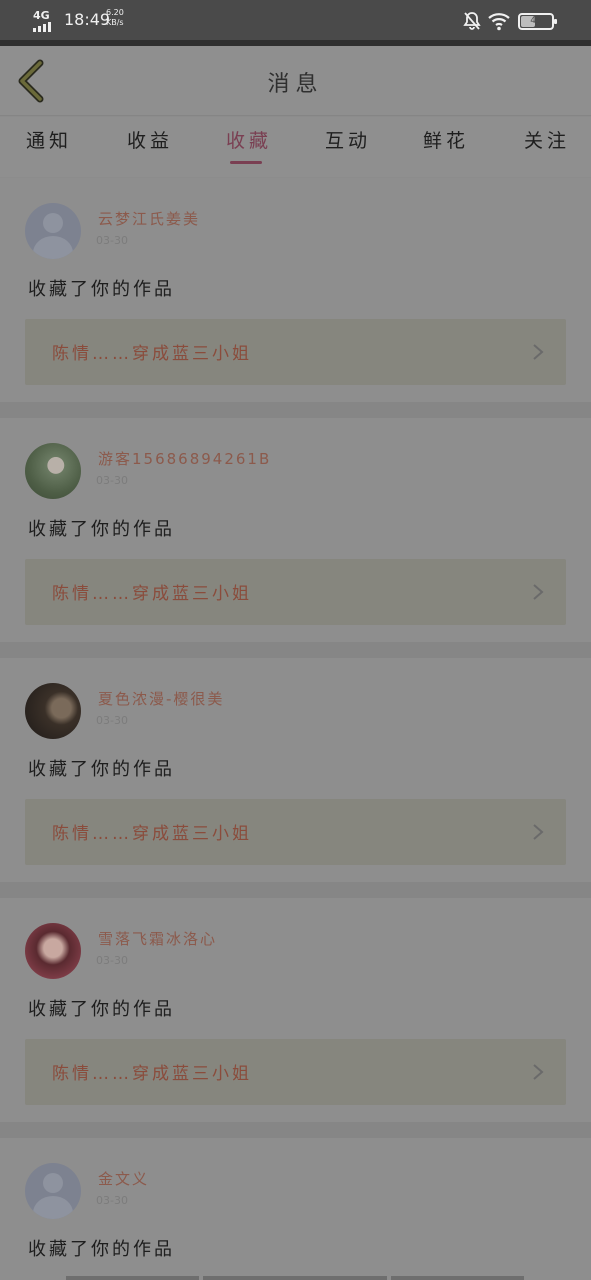 This screenshot has height=1280, width=591. Describe the element at coordinates (348, 139) in the screenshot. I see `tab-interactions: 互动` at that location.